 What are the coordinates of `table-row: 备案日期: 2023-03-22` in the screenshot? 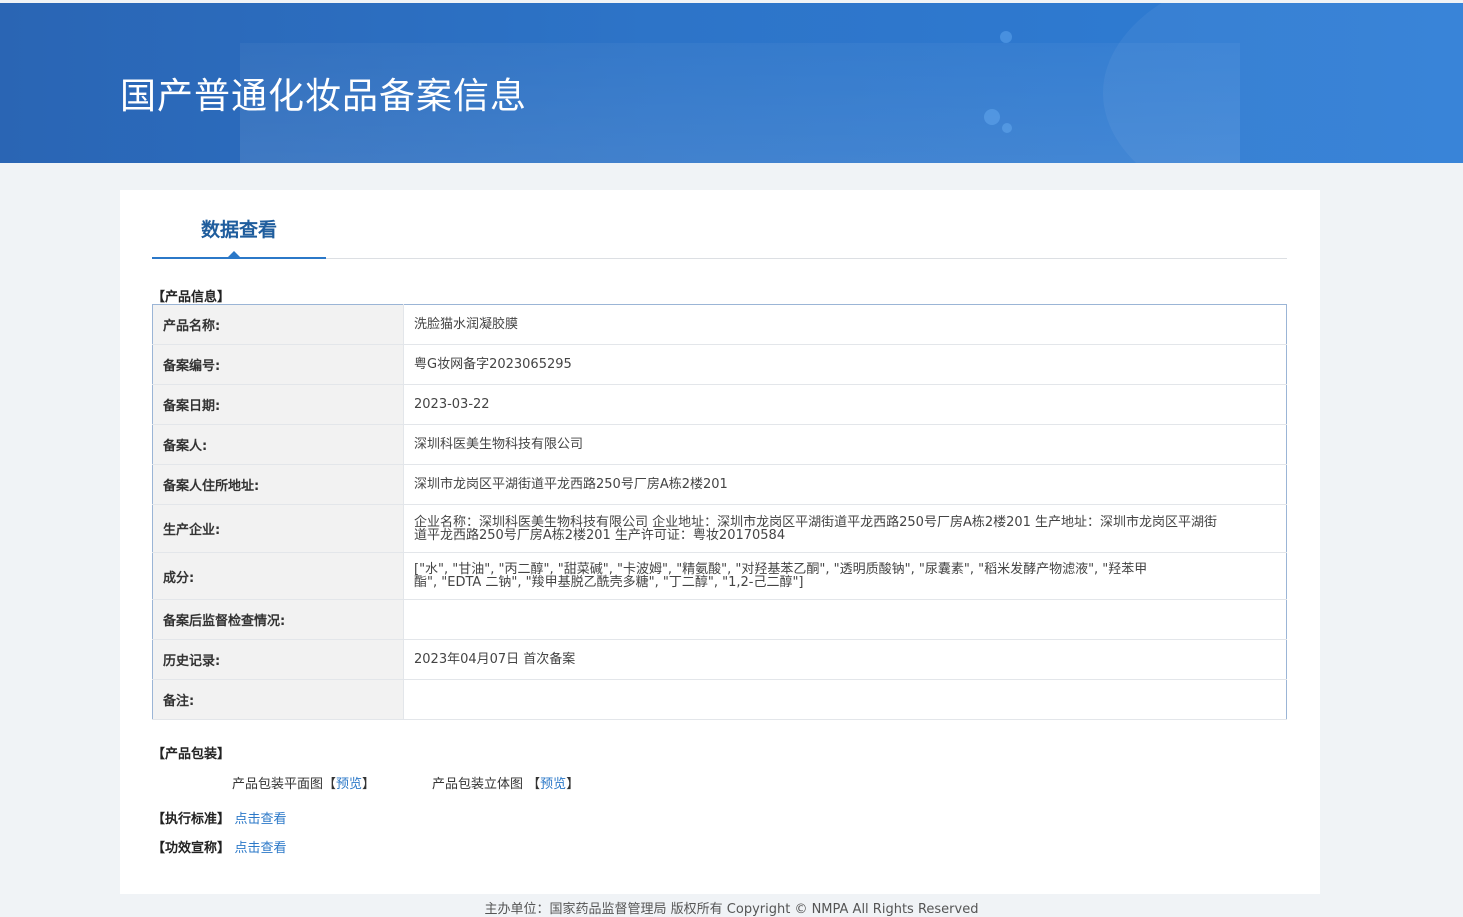 It's located at (719, 404).